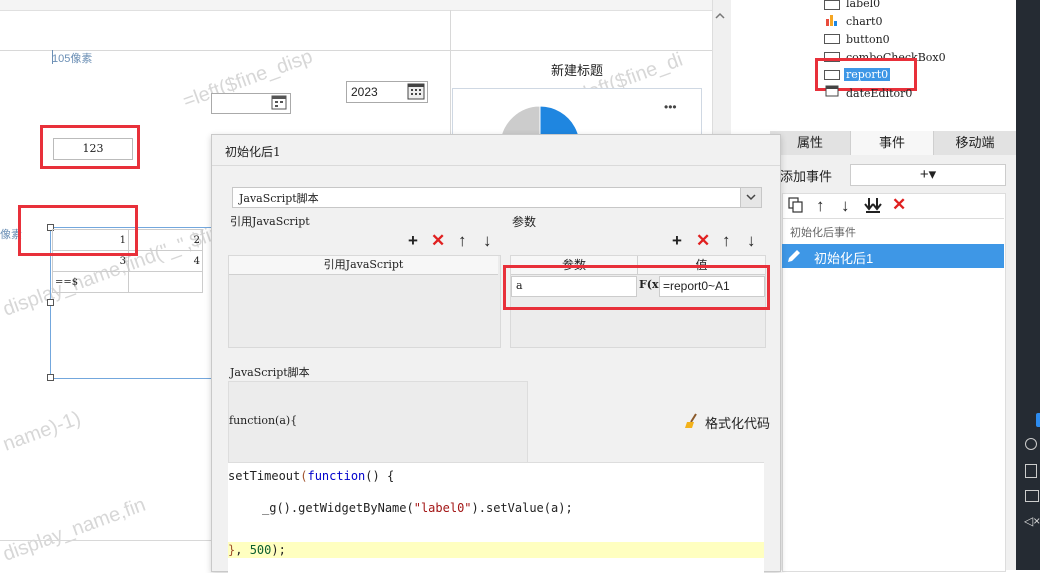 Image resolution: width=1040 pixels, height=573 pixels. I want to click on table-cell: 2, so click(165, 240).